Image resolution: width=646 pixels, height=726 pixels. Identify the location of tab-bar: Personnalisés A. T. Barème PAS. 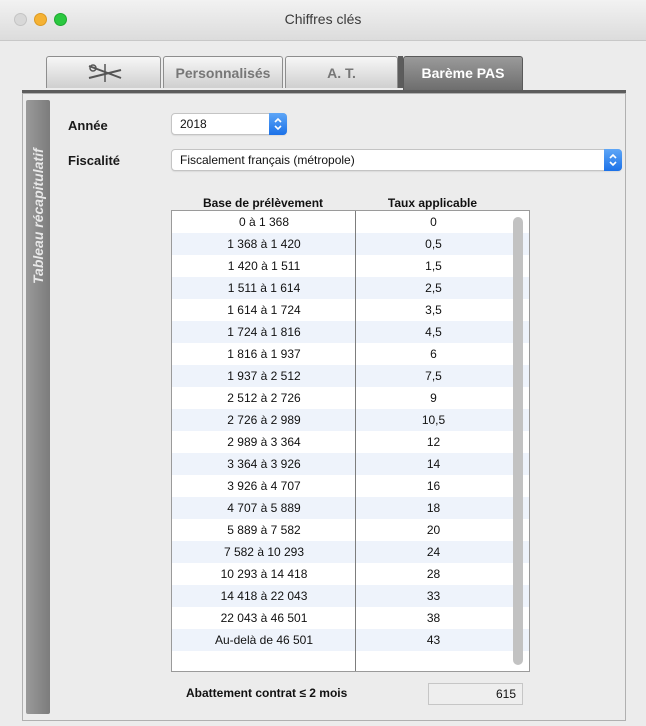
(286, 73).